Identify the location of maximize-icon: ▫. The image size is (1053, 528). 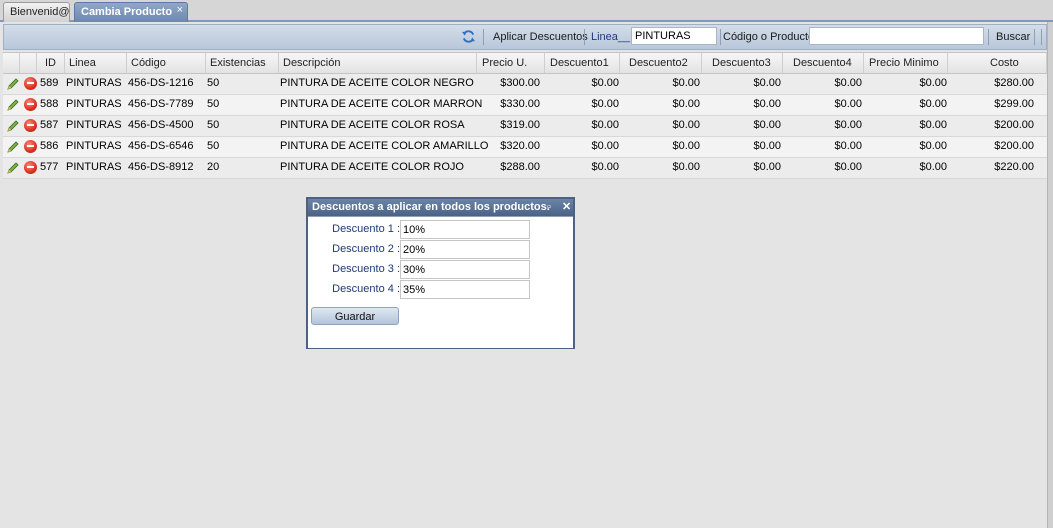
(549, 207).